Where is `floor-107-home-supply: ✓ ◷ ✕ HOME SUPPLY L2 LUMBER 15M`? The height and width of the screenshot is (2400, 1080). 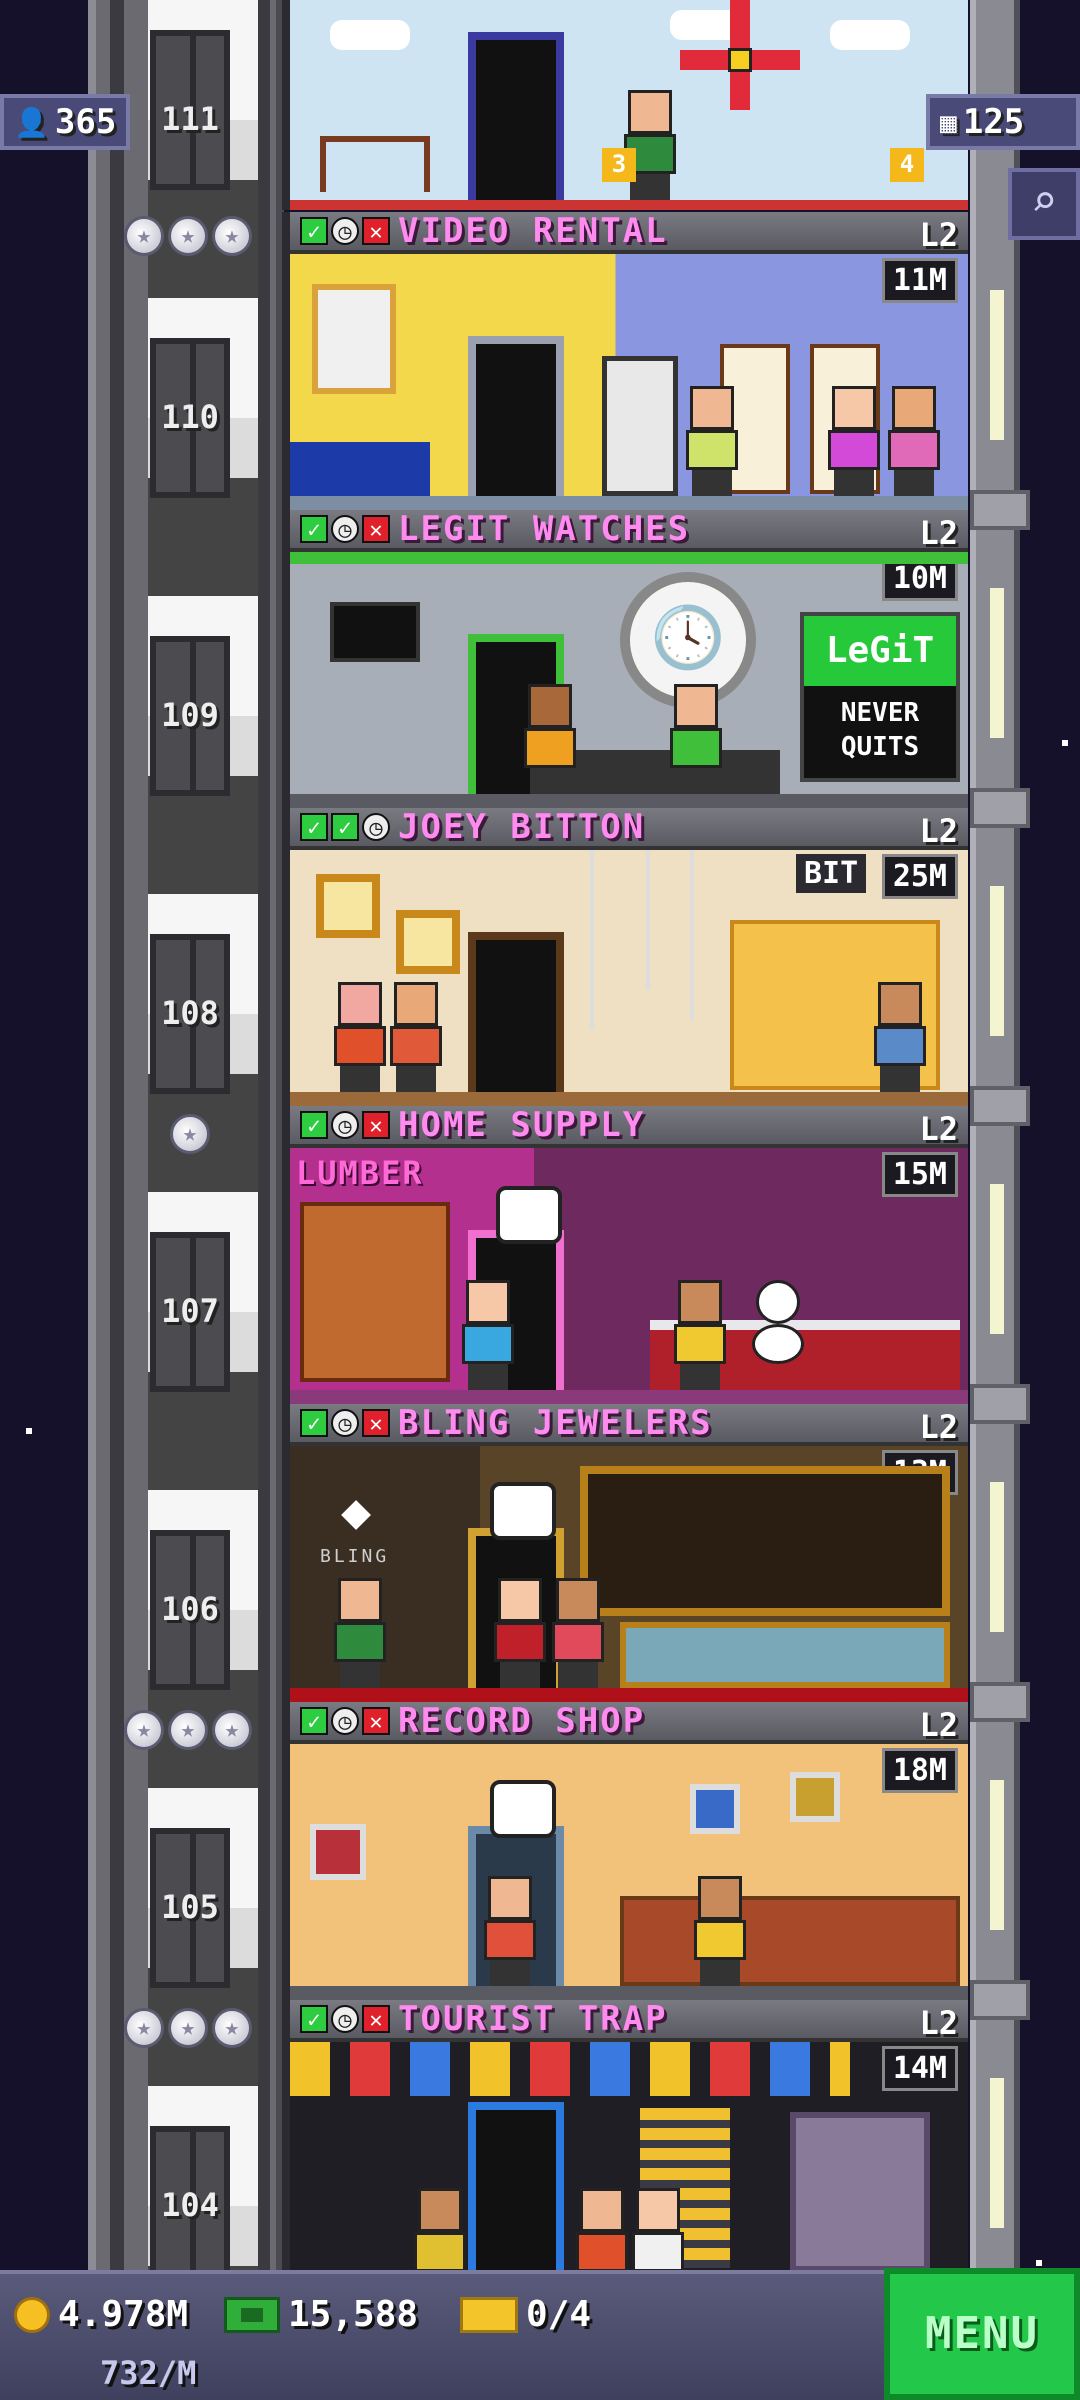 floor-107-home-supply: ✓ ◷ ✕ HOME SUPPLY L2 LUMBER 15M is located at coordinates (625, 1255).